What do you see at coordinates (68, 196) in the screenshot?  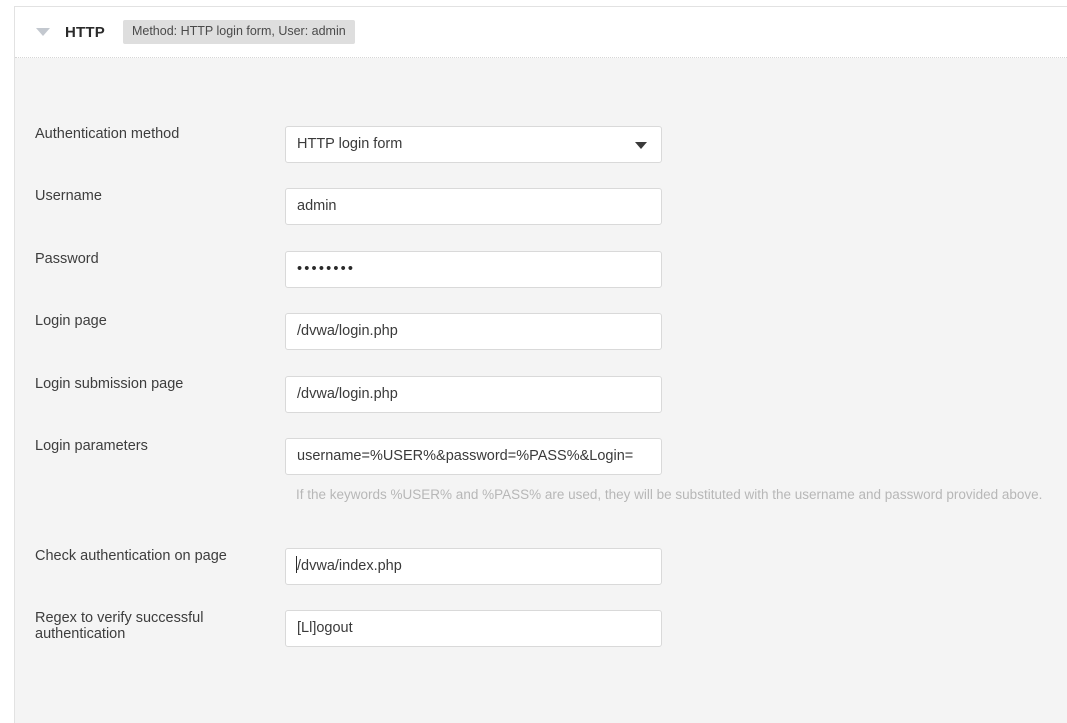 I see `label-username: Username` at bounding box center [68, 196].